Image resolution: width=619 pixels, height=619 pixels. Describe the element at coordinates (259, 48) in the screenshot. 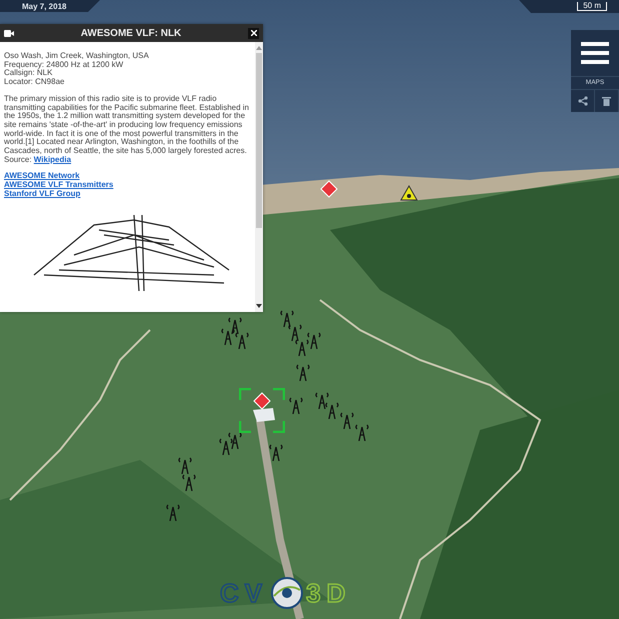

I see `scroll-up-icon` at that location.